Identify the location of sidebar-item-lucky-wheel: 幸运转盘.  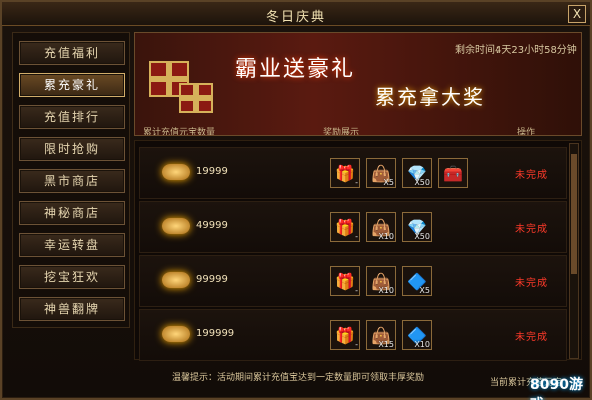
(72, 245).